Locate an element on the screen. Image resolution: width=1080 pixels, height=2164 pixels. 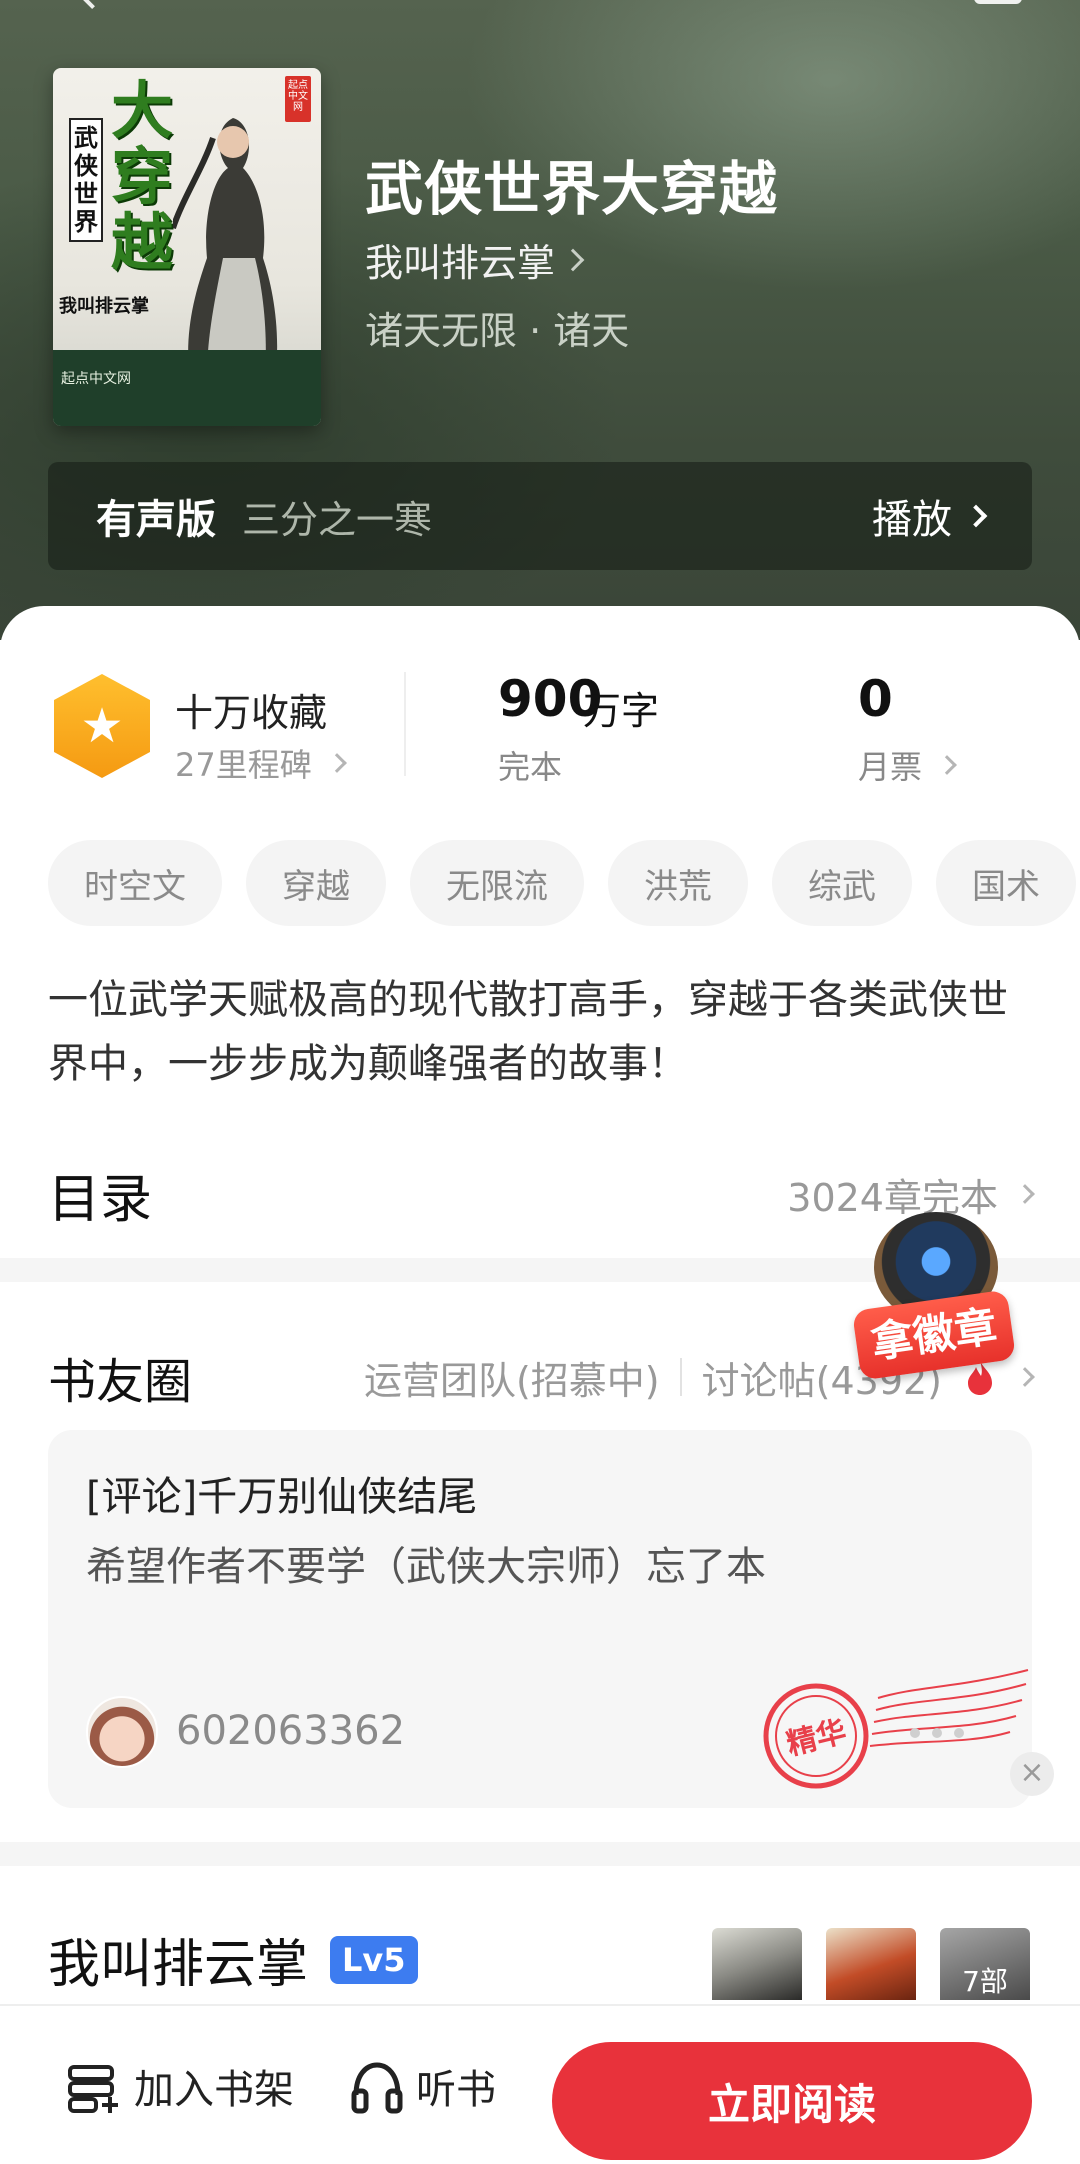
book-synopsis: 一位武学天赋极高的现代散打高手，穿越于各类武侠世界中，一步步成为颠峰强者的故事！ is located at coordinates (540, 1032).